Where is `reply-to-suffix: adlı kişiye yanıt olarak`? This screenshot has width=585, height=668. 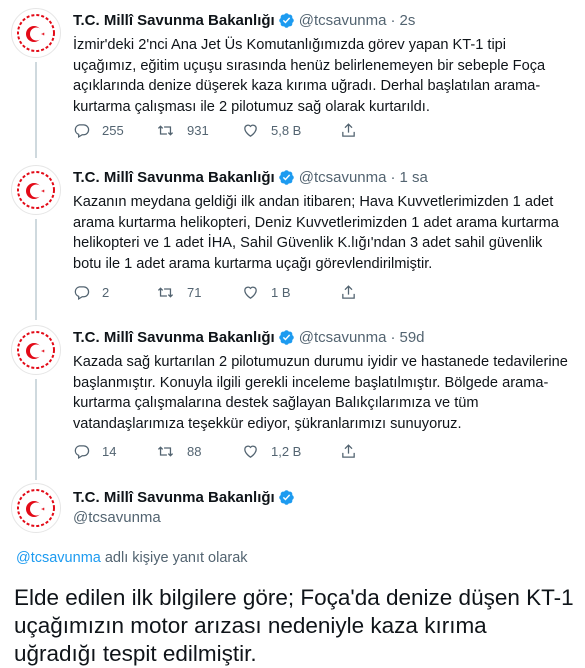
reply-to-suffix: adlı kişiye yanıt olarak is located at coordinates (174, 558).